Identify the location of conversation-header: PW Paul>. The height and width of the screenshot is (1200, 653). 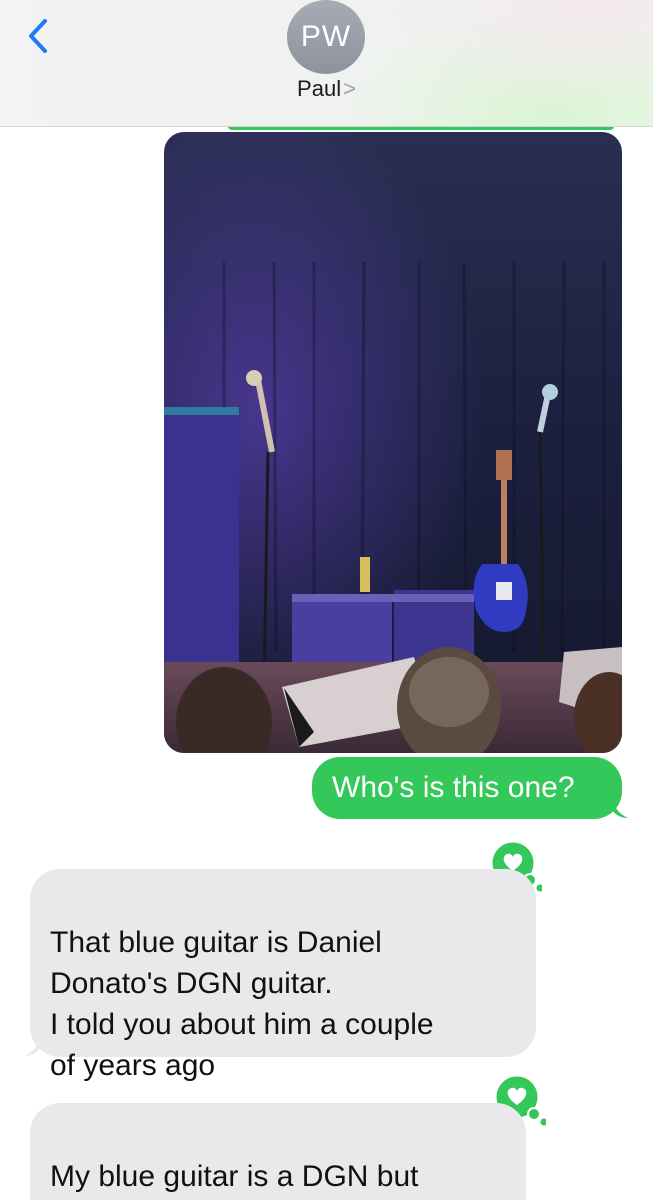
(326, 63).